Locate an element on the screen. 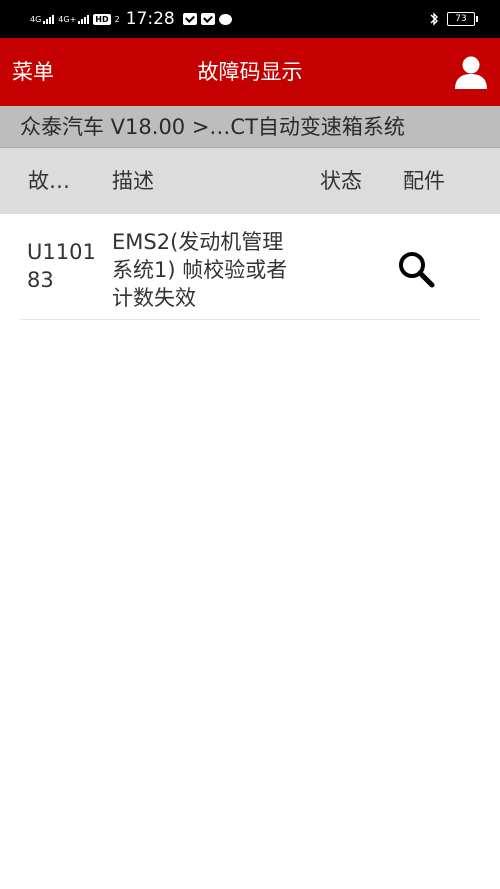 This screenshot has height=889, width=500. network-type-label: 4G is located at coordinates (36, 19).